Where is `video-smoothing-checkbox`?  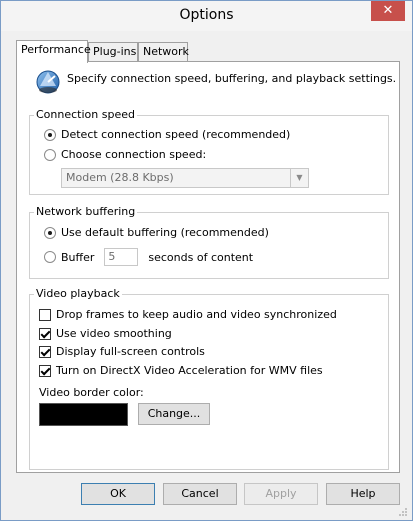 video-smoothing-checkbox is located at coordinates (45, 333).